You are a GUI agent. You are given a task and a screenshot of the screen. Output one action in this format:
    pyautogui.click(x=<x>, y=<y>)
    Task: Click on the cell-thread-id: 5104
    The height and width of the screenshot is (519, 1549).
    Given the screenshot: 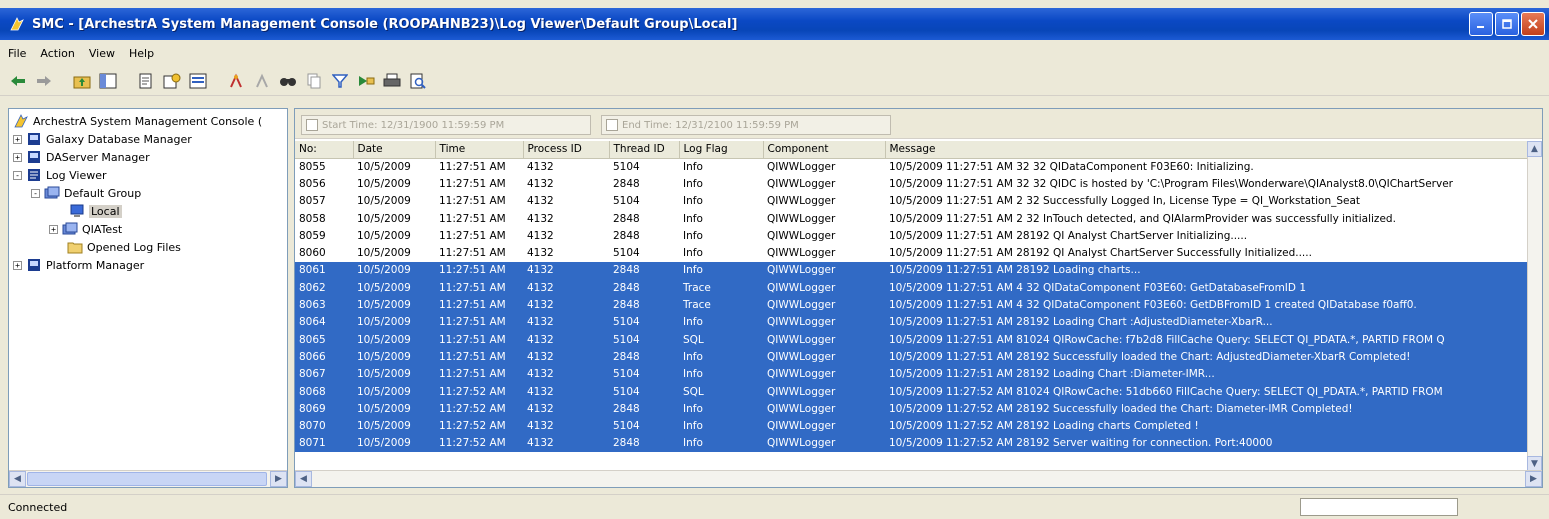 What is the action you would take?
    pyautogui.click(x=644, y=391)
    